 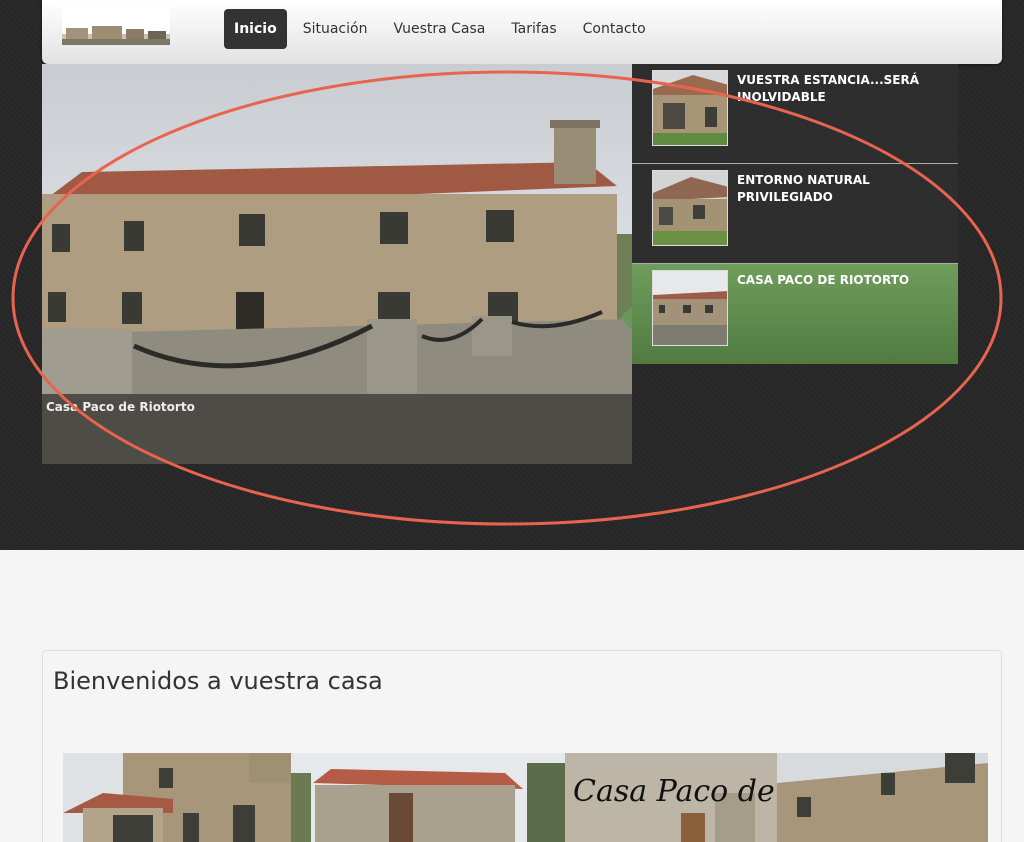 I want to click on nav-vuestra-casa: Vuestra Casa, so click(x=439, y=29).